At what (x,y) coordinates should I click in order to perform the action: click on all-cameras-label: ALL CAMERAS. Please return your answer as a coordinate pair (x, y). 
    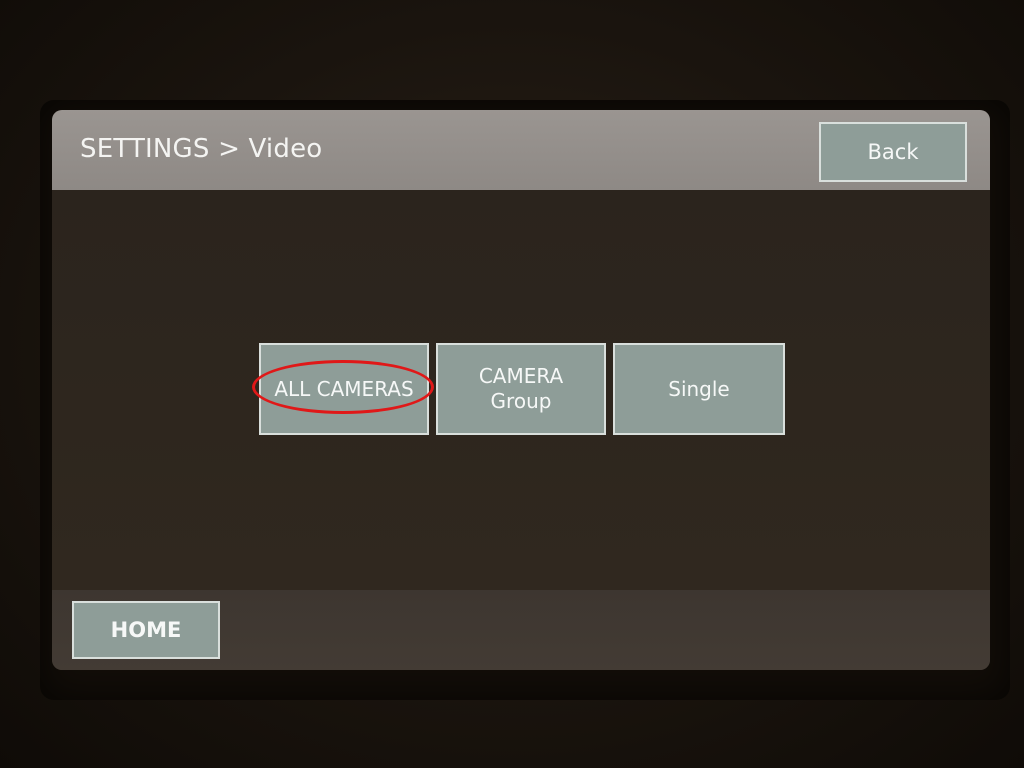
    Looking at the image, I should click on (344, 388).